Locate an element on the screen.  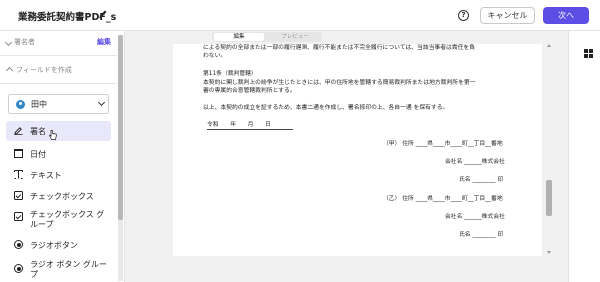
chevron-up-icon is located at coordinates (9, 70).